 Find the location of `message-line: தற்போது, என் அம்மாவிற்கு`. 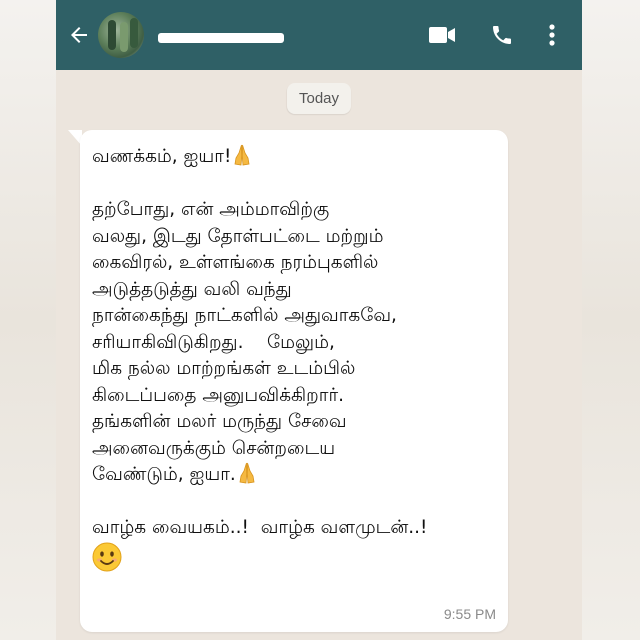

message-line: தற்போது, என் அம்மாவிற்கு is located at coordinates (211, 209).